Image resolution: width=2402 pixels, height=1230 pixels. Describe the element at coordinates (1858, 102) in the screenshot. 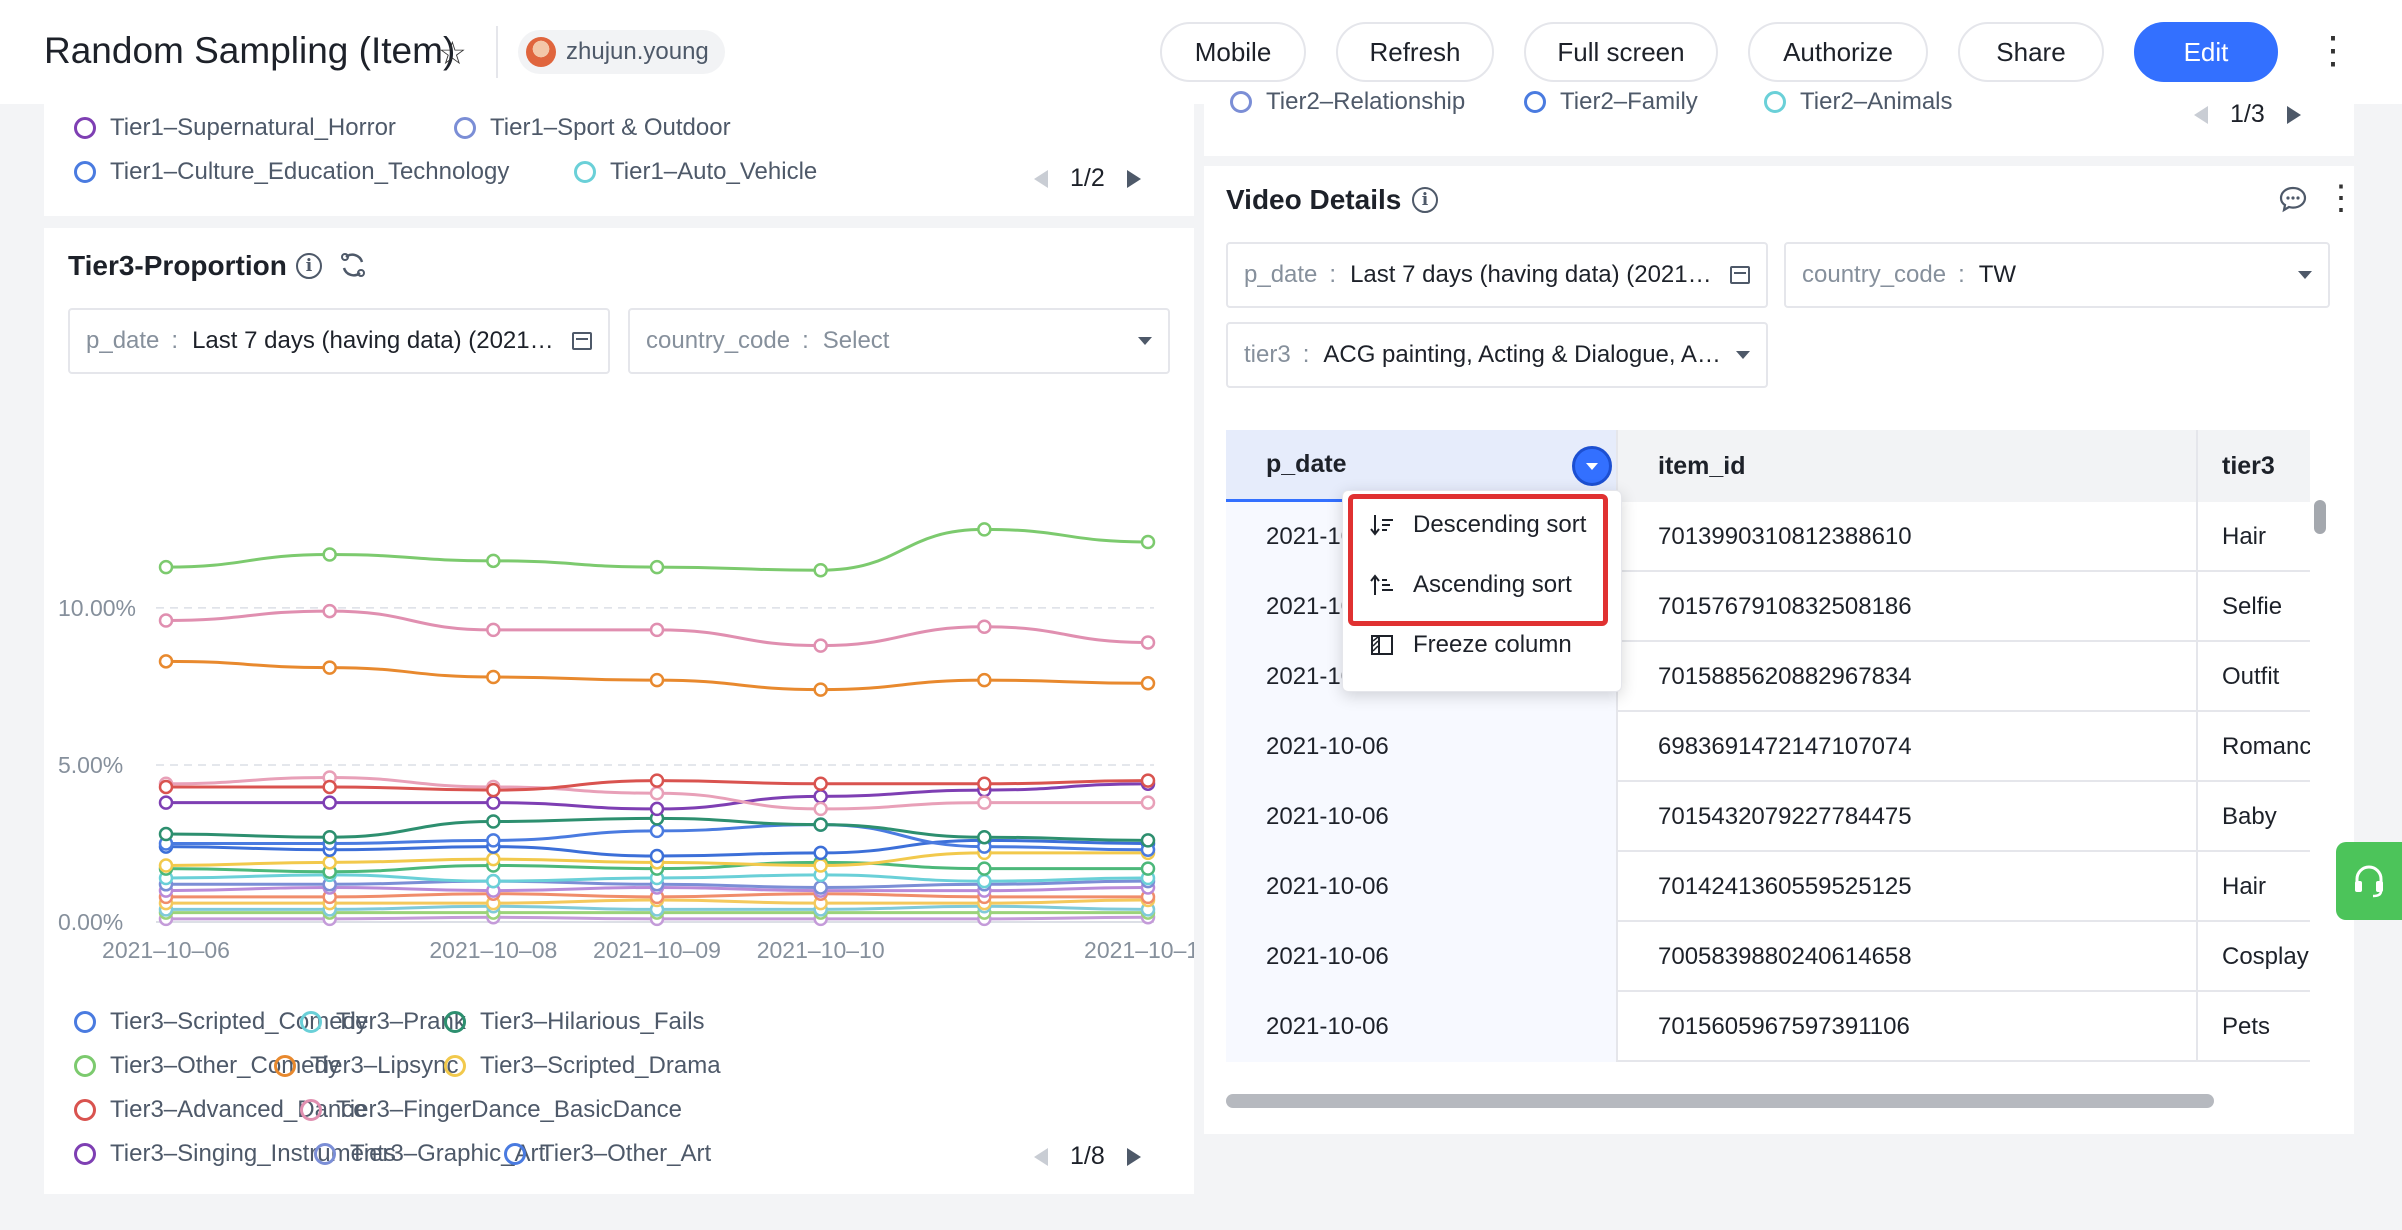

I see `legend-item: Tier2–Animals` at that location.